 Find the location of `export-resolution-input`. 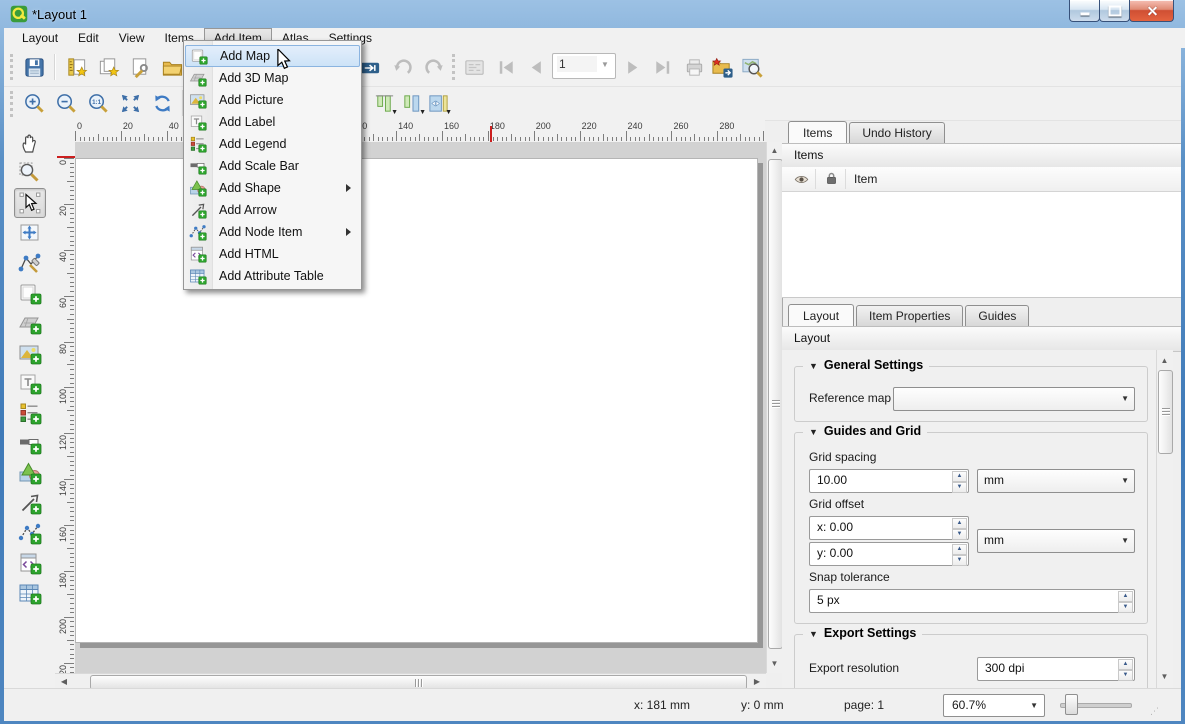

export-resolution-input is located at coordinates (1050, 668).